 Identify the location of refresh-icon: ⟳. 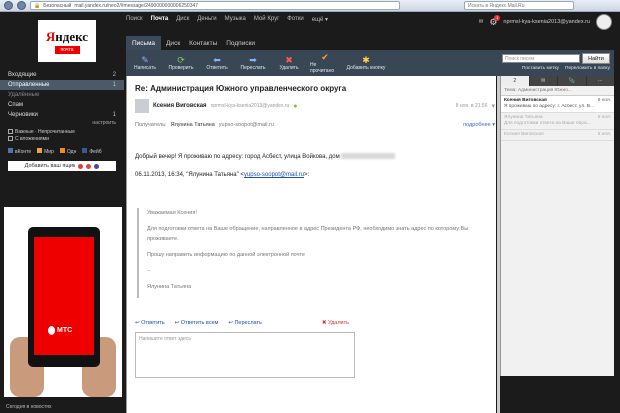
(181, 60).